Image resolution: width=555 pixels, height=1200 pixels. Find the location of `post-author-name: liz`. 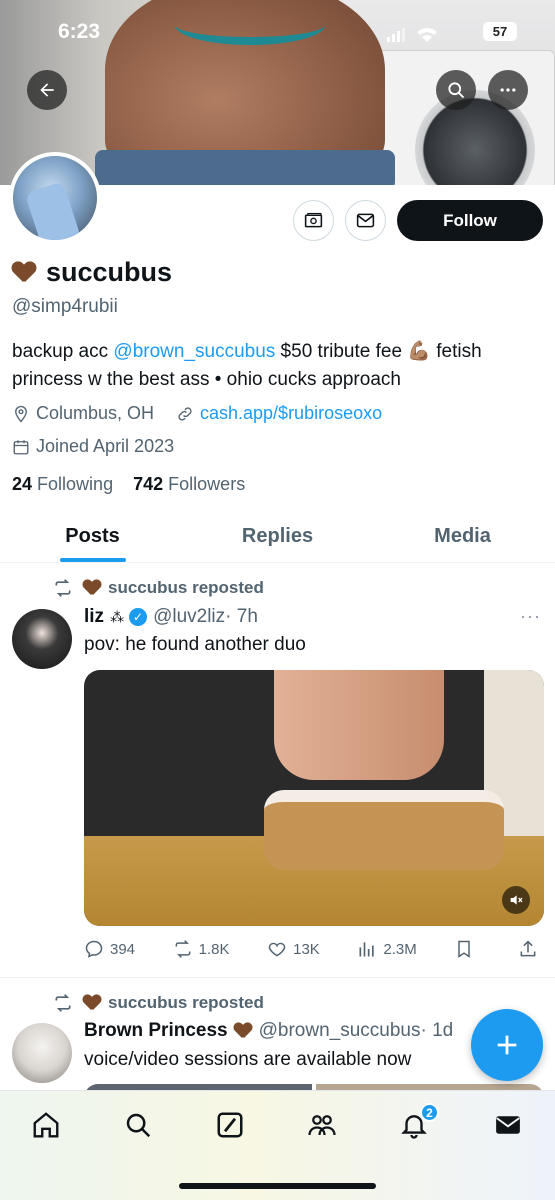

post-author-name: liz is located at coordinates (94, 617).